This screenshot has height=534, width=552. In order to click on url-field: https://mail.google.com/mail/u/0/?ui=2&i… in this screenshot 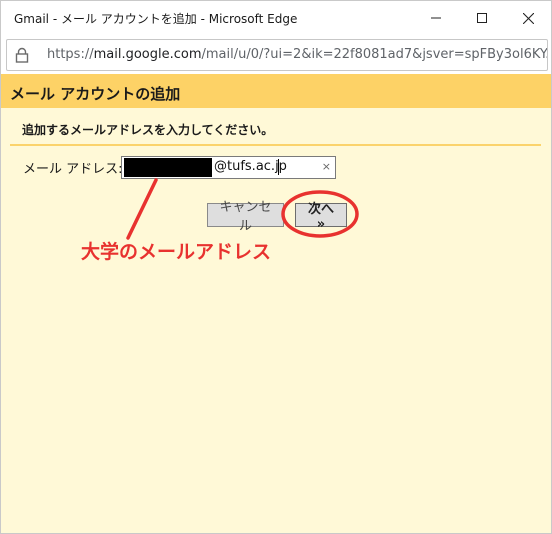, I will do `click(277, 55)`.